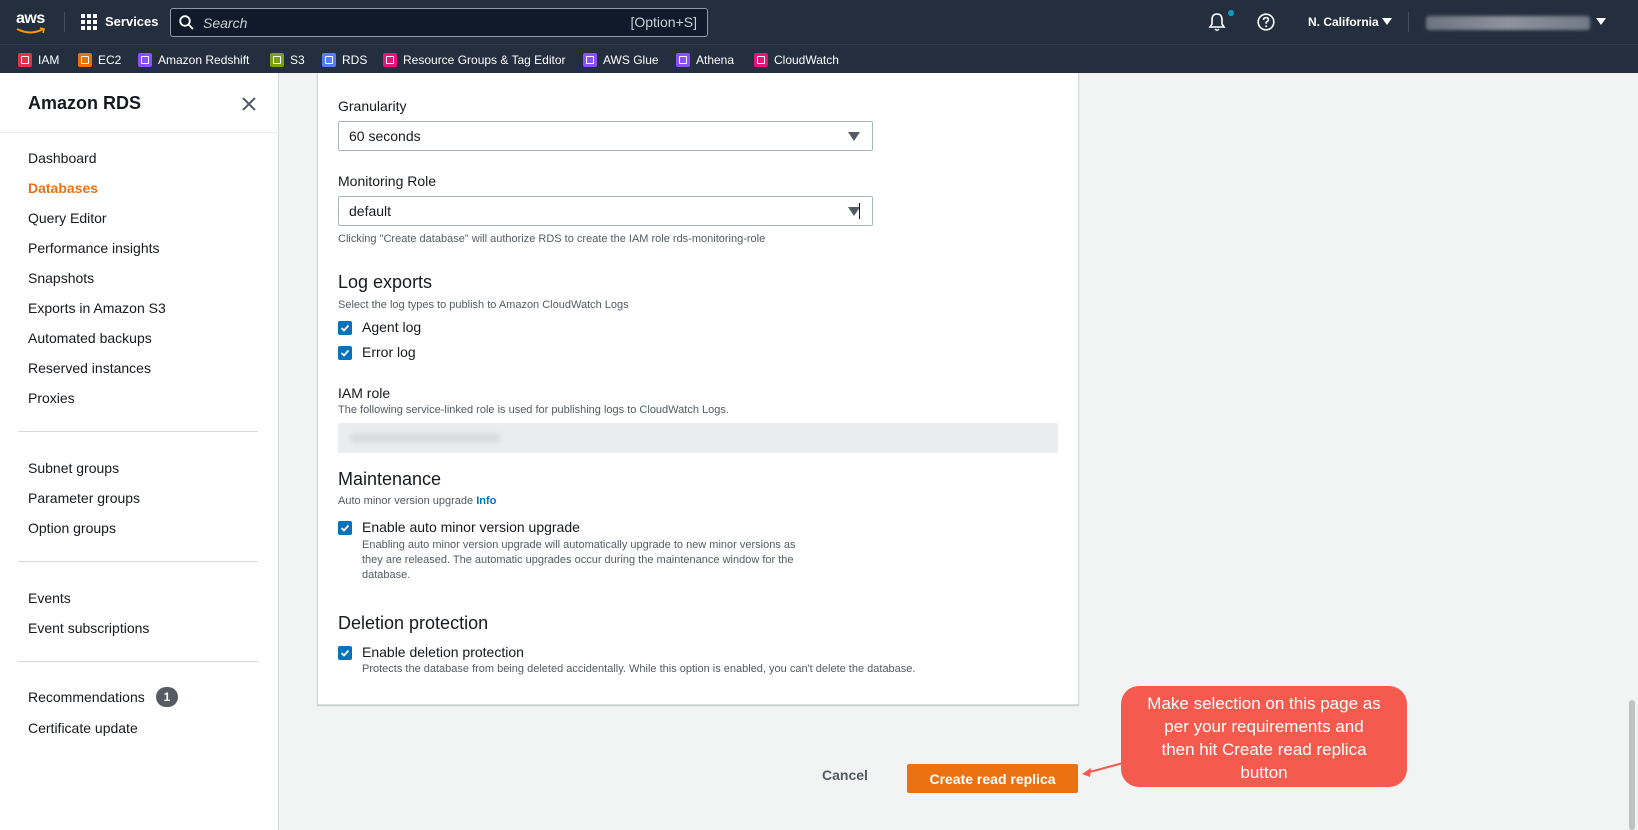  I want to click on ec2-service-icon, so click(85, 60).